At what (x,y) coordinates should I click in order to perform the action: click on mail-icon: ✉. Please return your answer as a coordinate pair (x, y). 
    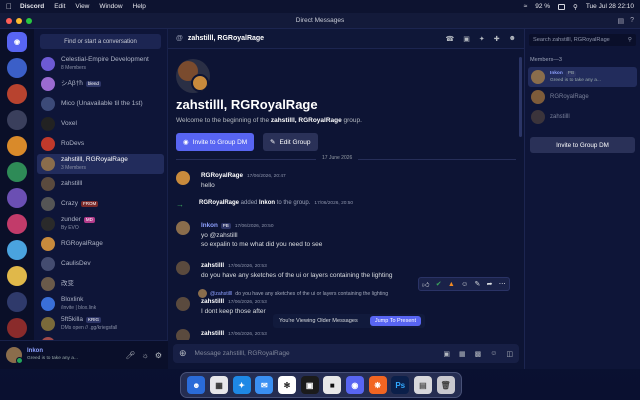
    Looking at the image, I should click on (264, 385).